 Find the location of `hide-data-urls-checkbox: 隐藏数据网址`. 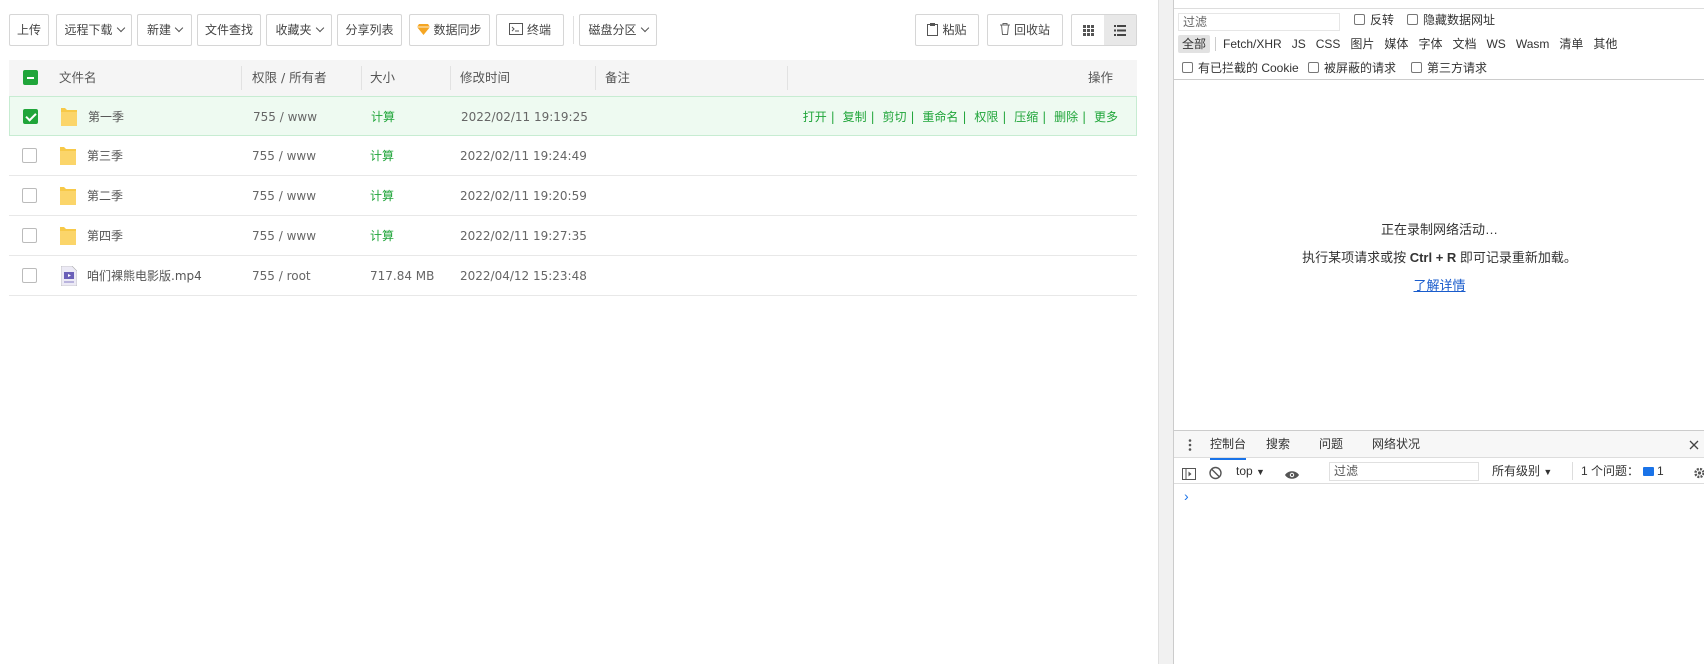

hide-data-urls-checkbox: 隐藏数据网址 is located at coordinates (1451, 20).